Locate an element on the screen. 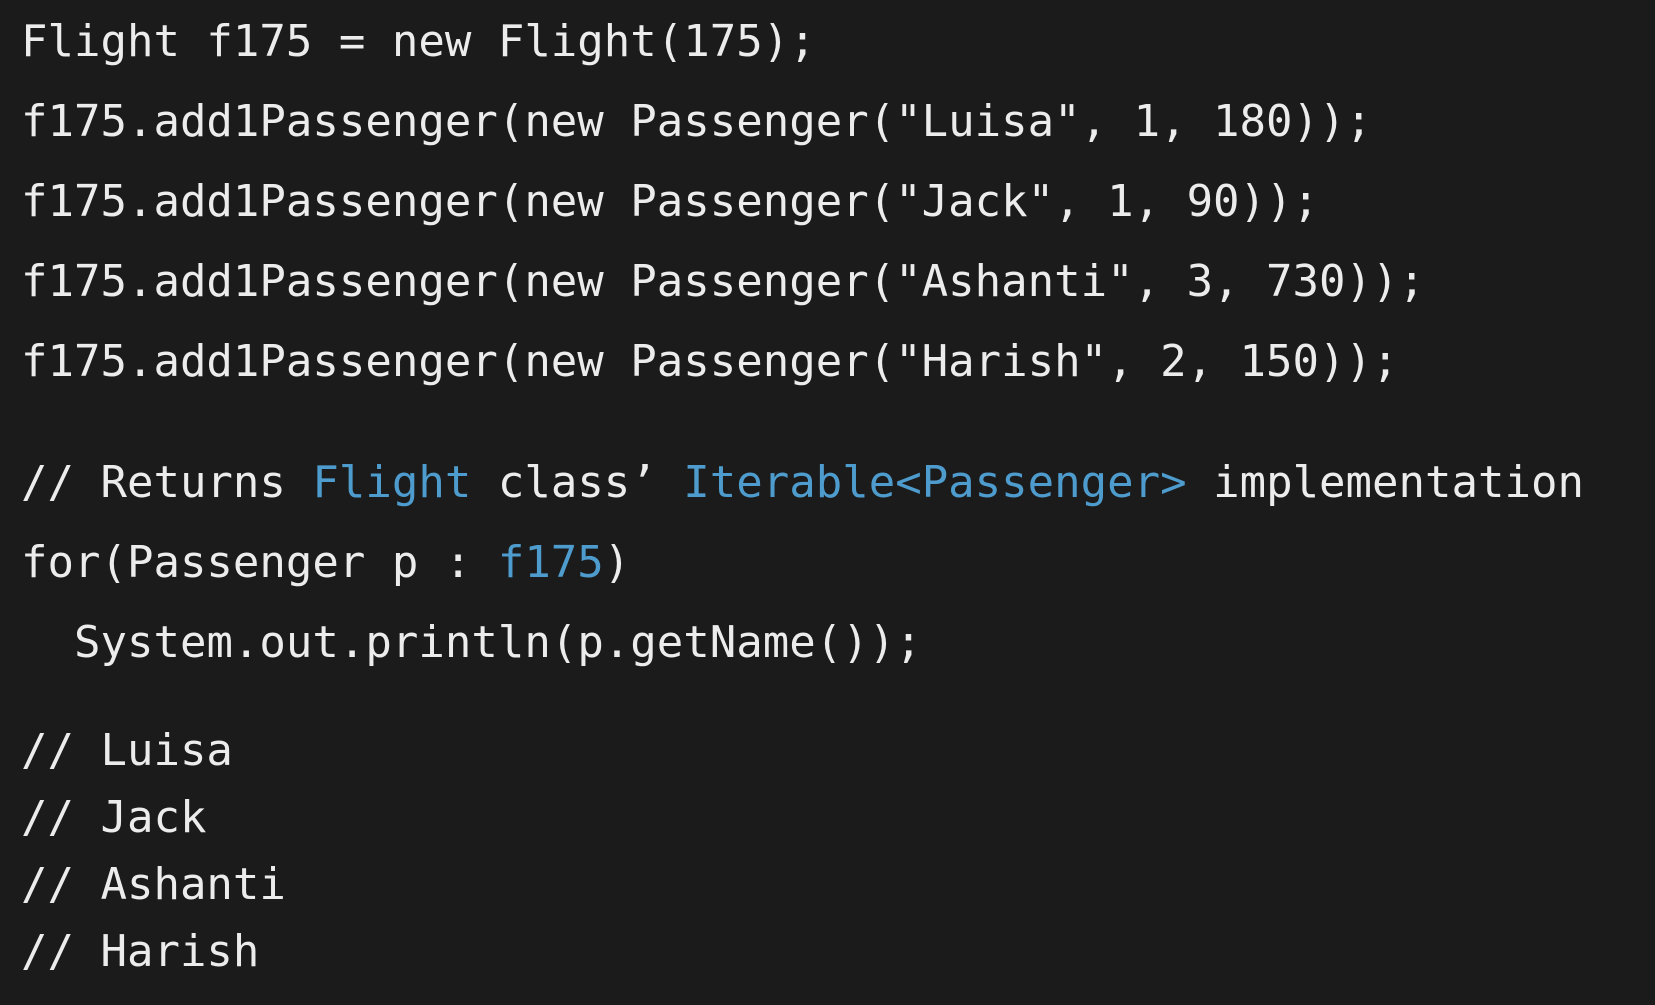  output-line-harish: // Harish is located at coordinates (140, 951).